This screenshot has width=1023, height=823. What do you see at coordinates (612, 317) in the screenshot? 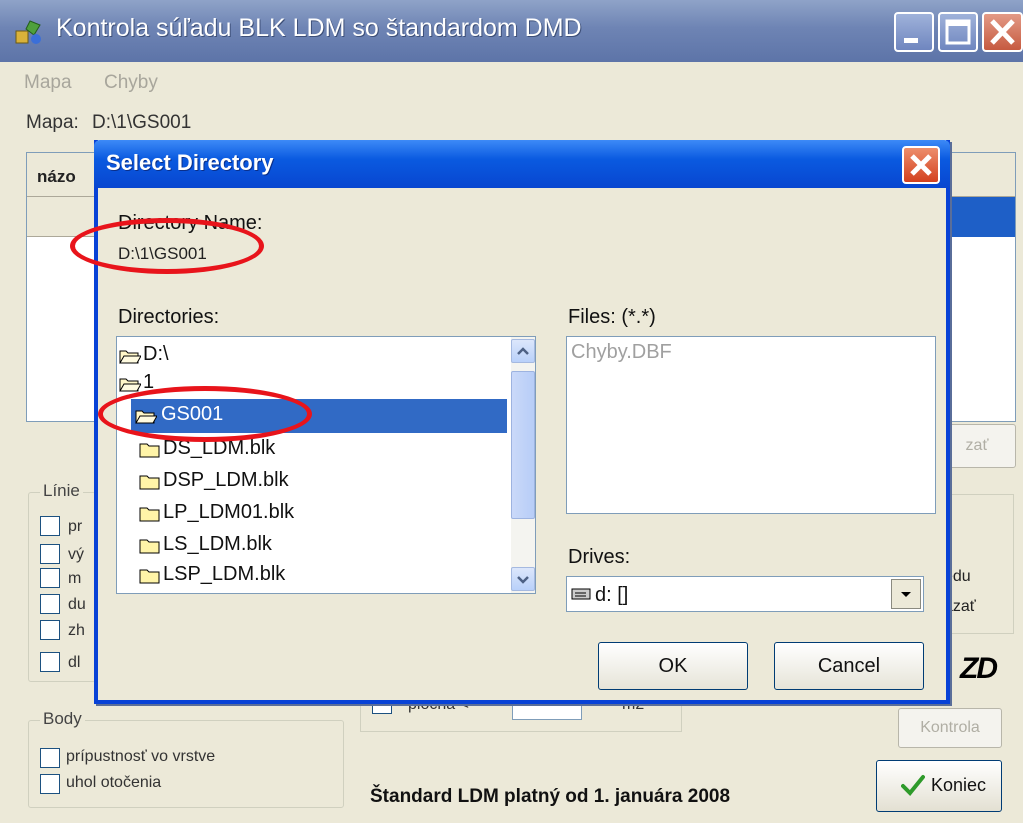
I see `files-label: Files: (*.*)` at bounding box center [612, 317].